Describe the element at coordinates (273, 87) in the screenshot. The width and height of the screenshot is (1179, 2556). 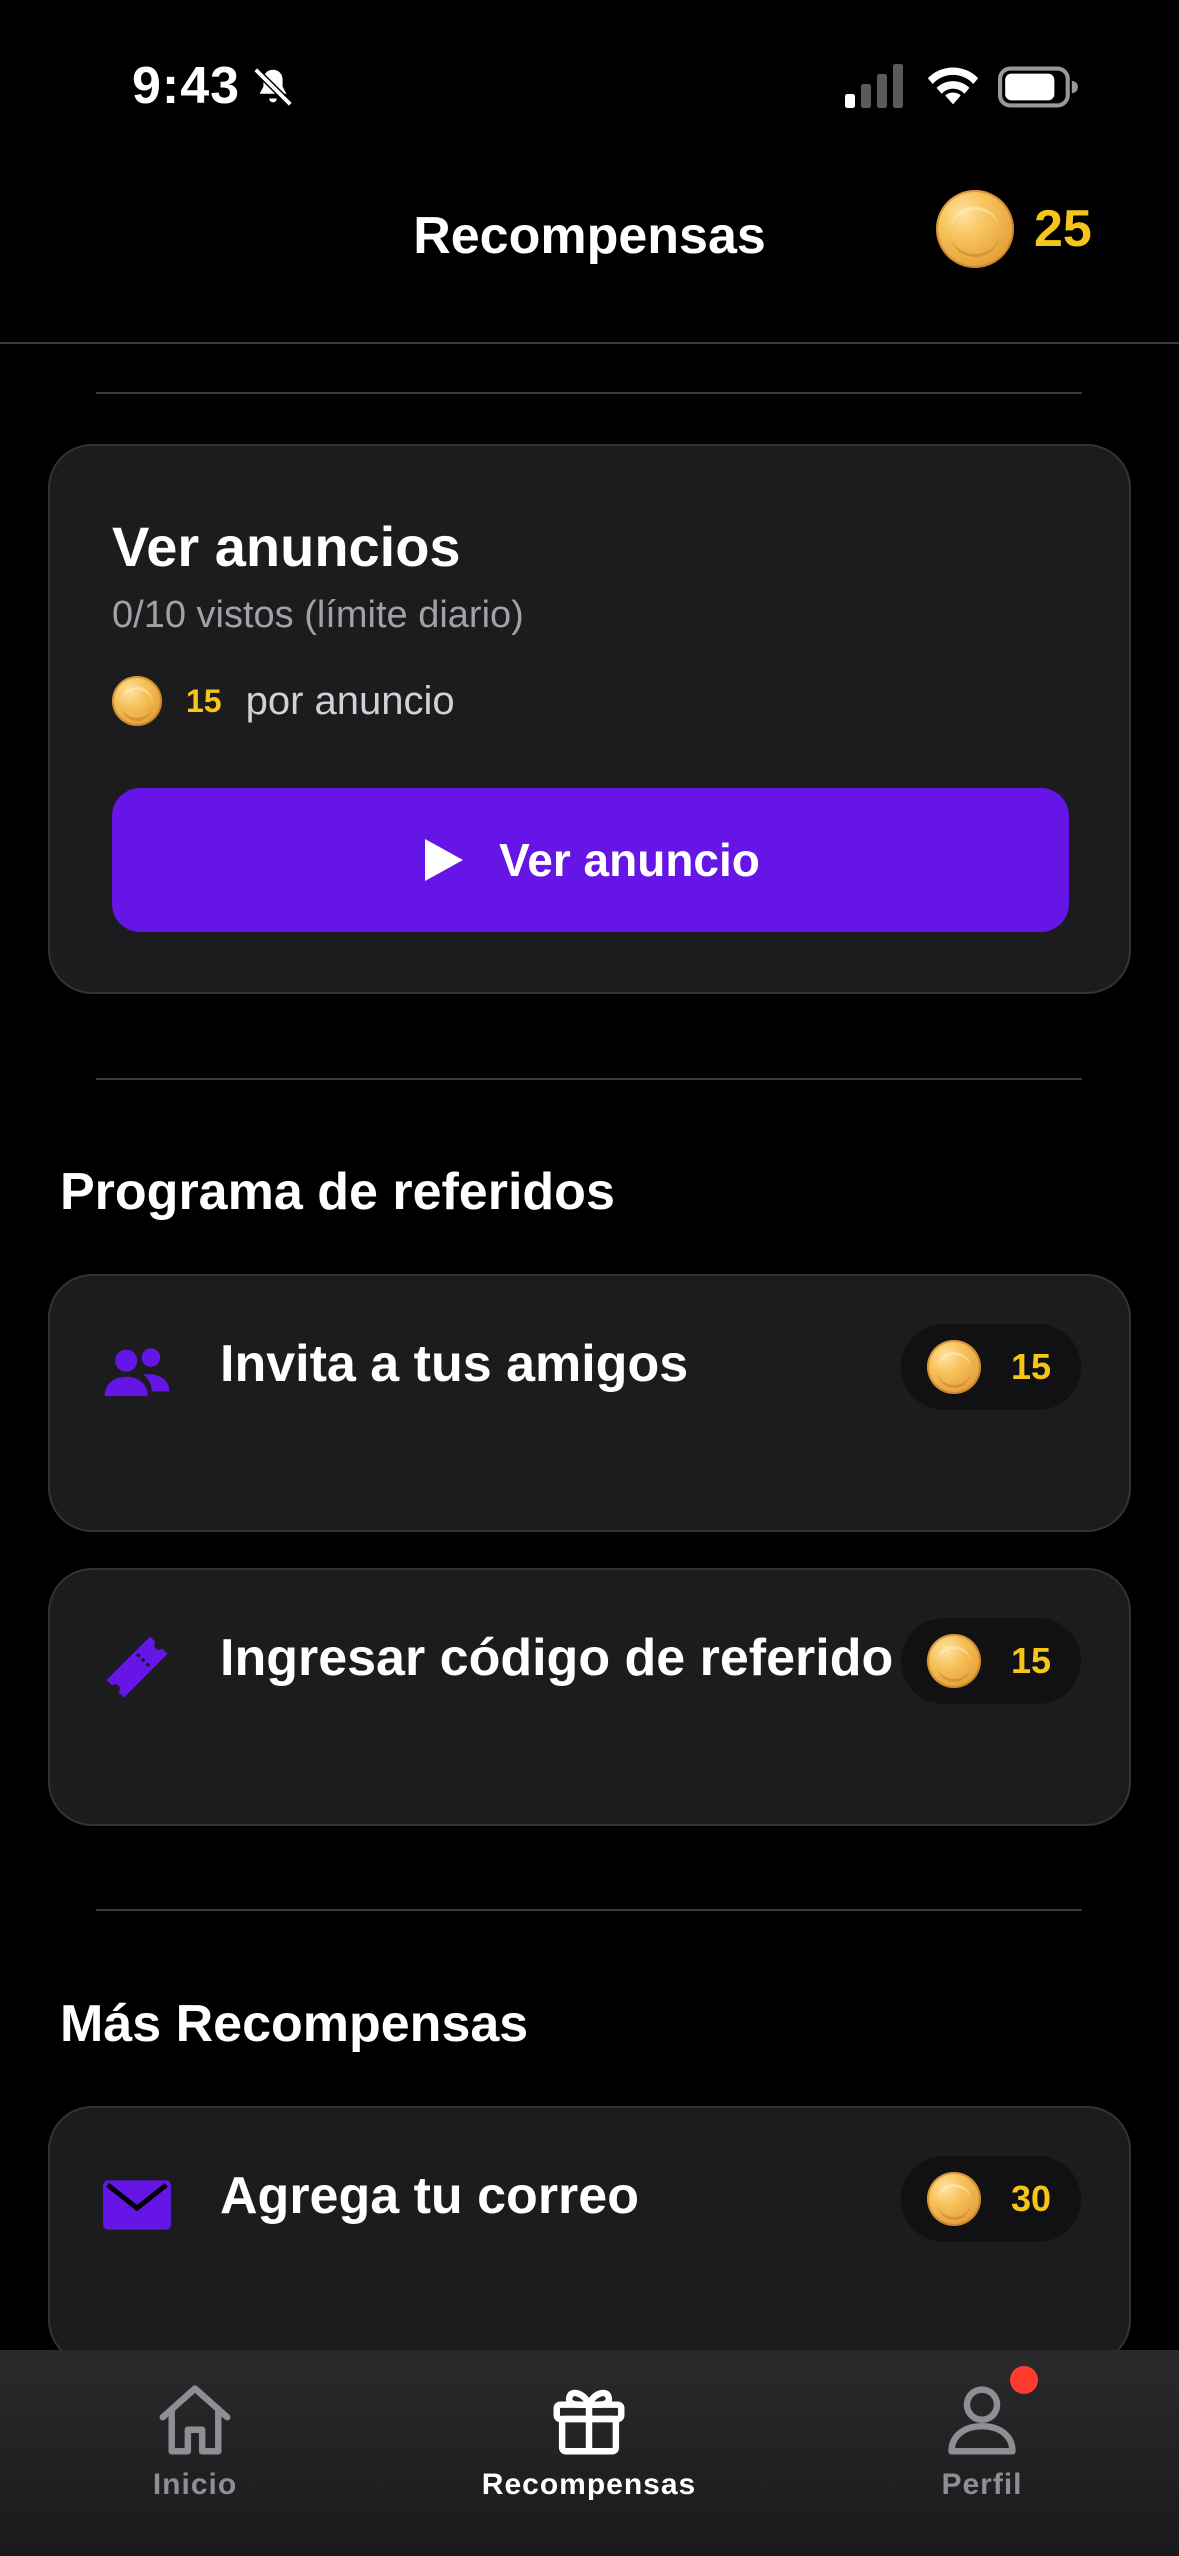
I see `bell-off-icon` at that location.